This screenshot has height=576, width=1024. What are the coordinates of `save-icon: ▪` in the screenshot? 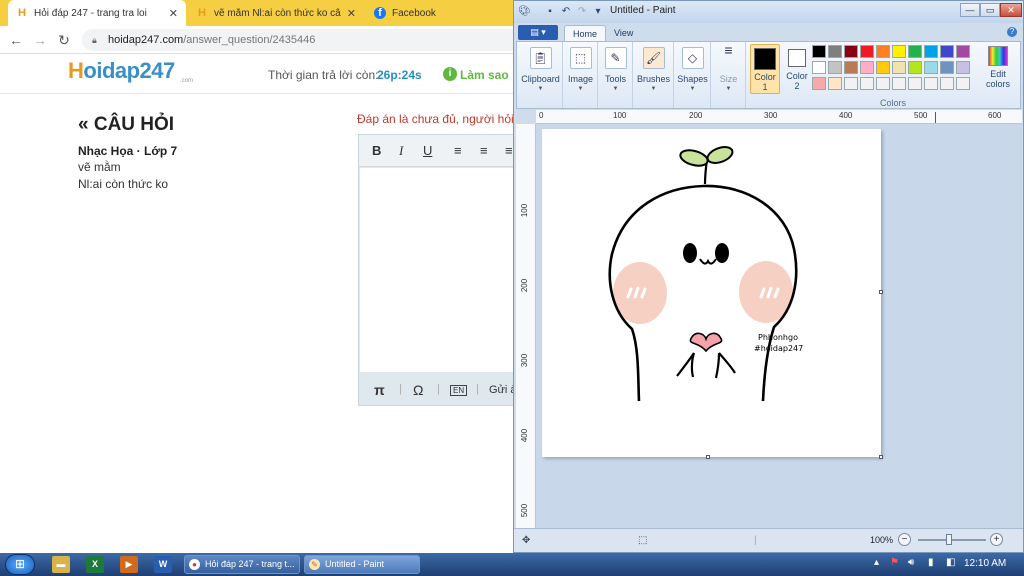 It's located at (550, 12).